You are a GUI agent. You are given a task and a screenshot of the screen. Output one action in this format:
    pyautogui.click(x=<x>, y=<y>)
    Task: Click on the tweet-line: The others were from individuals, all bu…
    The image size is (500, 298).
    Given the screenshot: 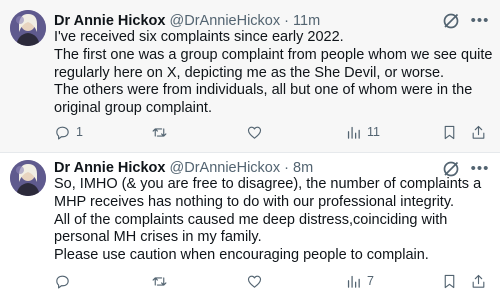 What is the action you would take?
    pyautogui.click(x=265, y=99)
    